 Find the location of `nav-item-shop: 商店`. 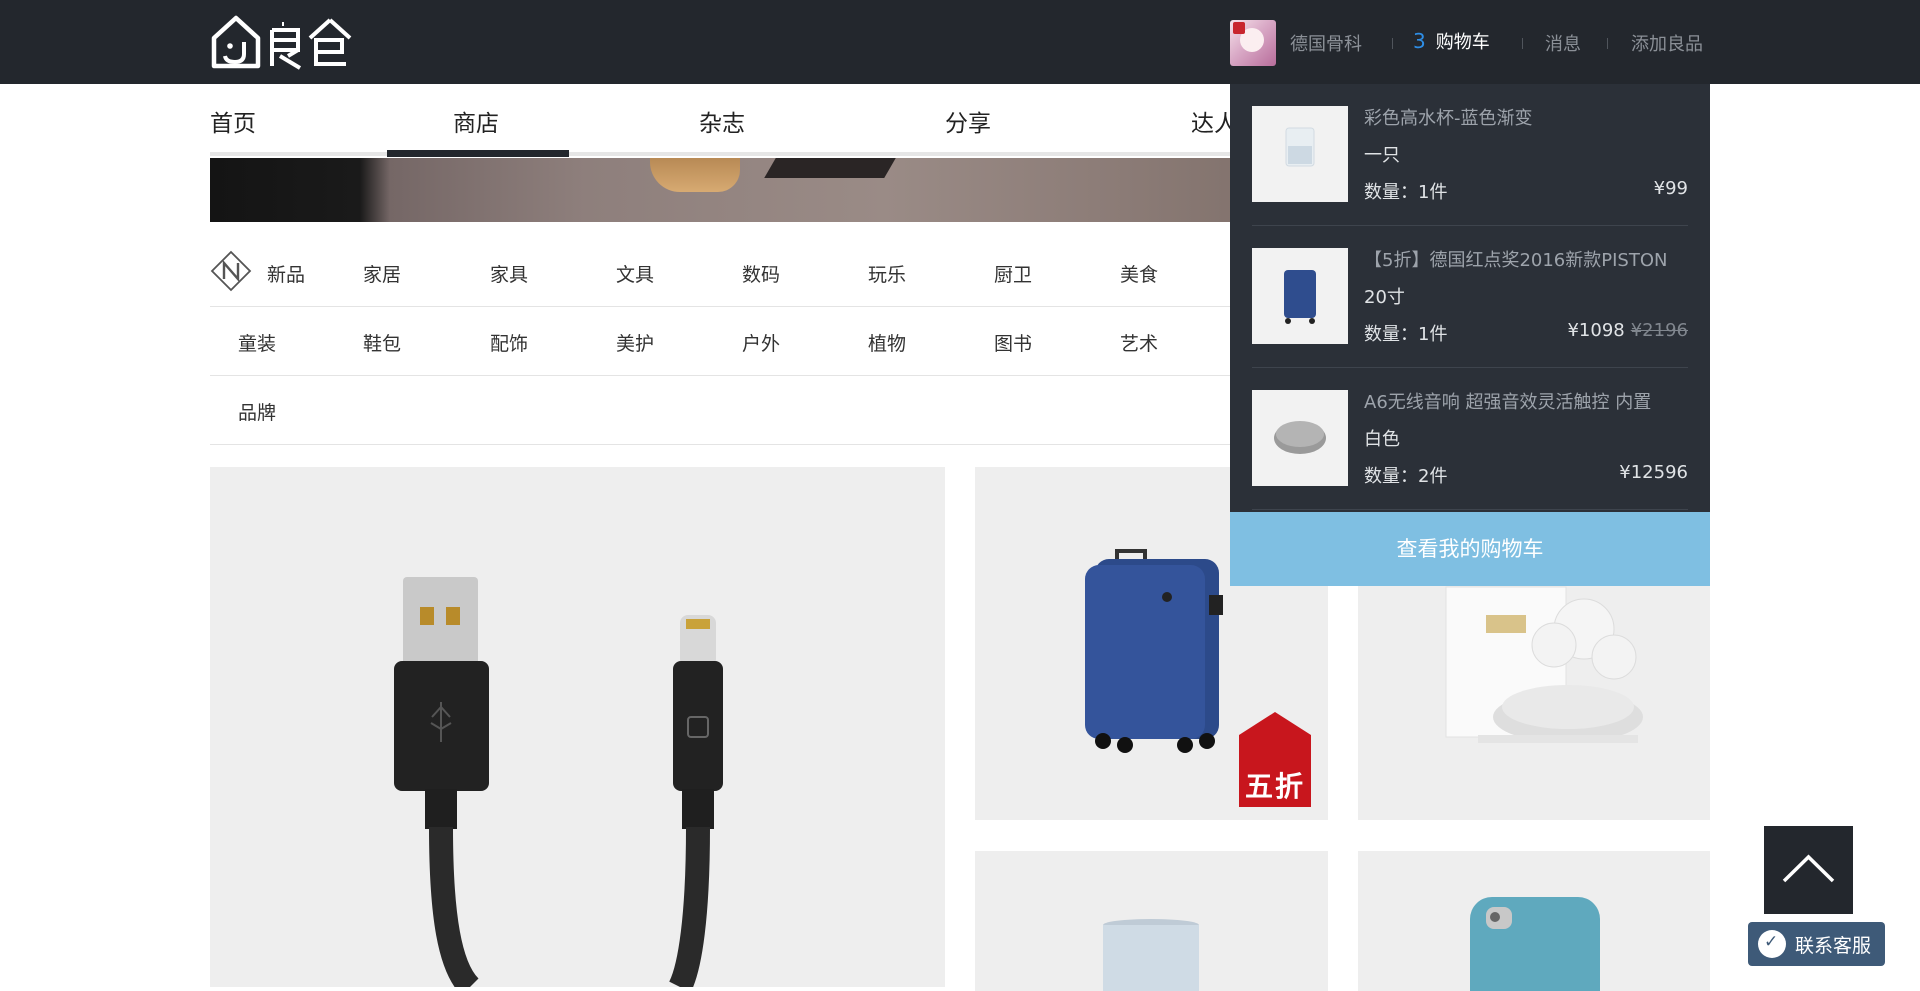

nav-item-shop: 商店 is located at coordinates (476, 121).